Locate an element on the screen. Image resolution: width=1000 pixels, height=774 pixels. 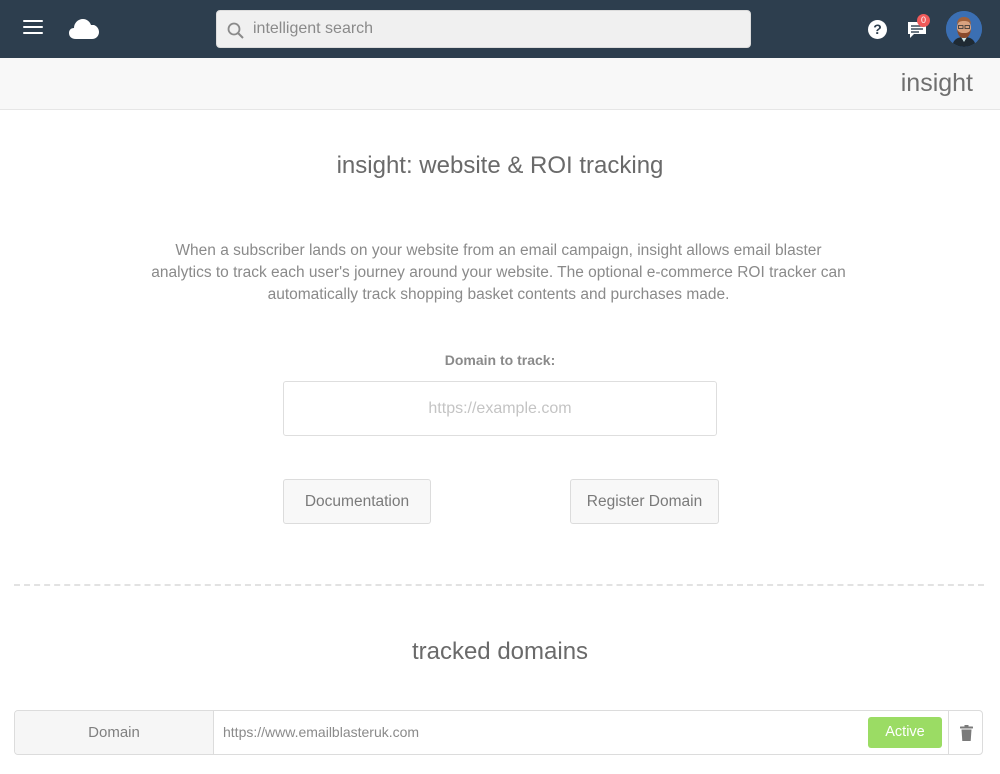
notification-badge: 0 is located at coordinates (923, 20).